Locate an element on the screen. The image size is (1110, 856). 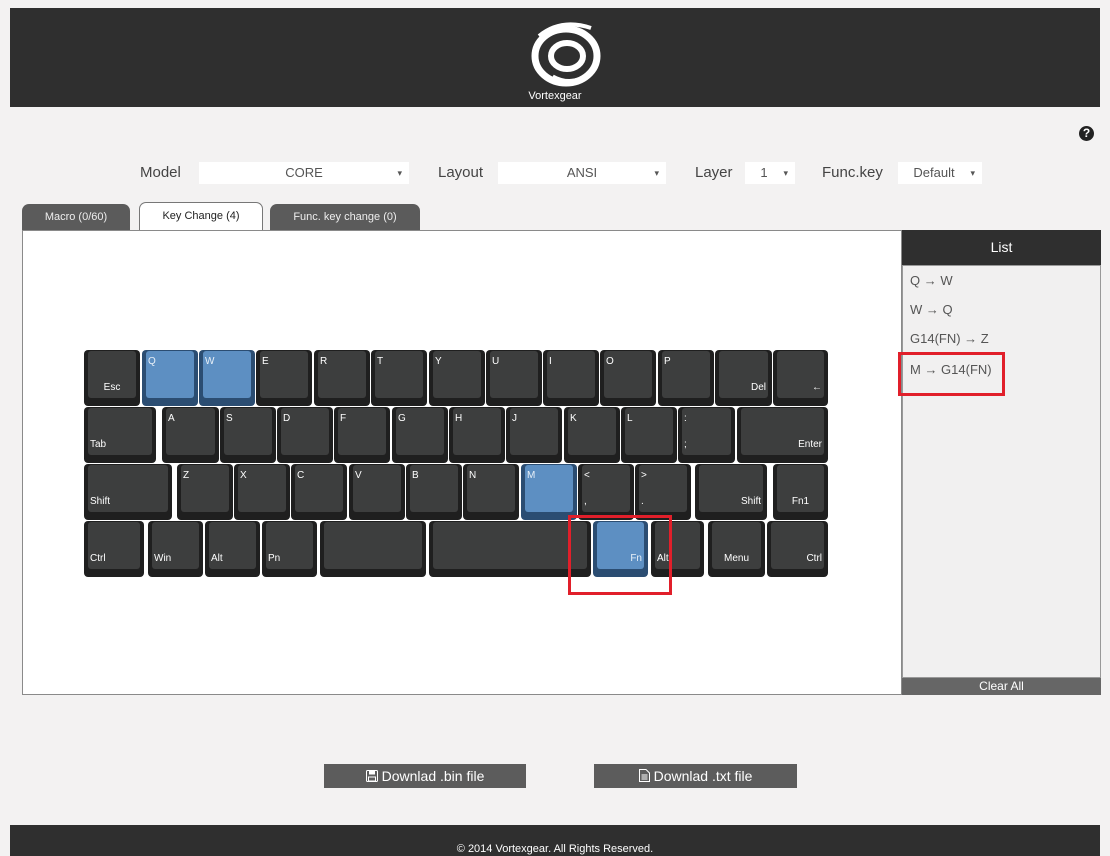
key-esc: Esc is located at coordinates (112, 378).